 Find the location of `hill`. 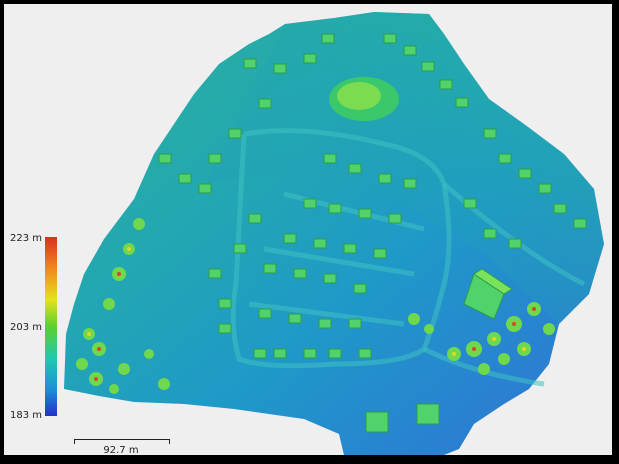

hill is located at coordinates (364, 99).